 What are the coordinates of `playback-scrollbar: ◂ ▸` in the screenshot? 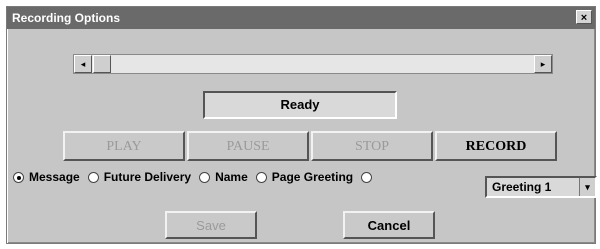 It's located at (313, 64).